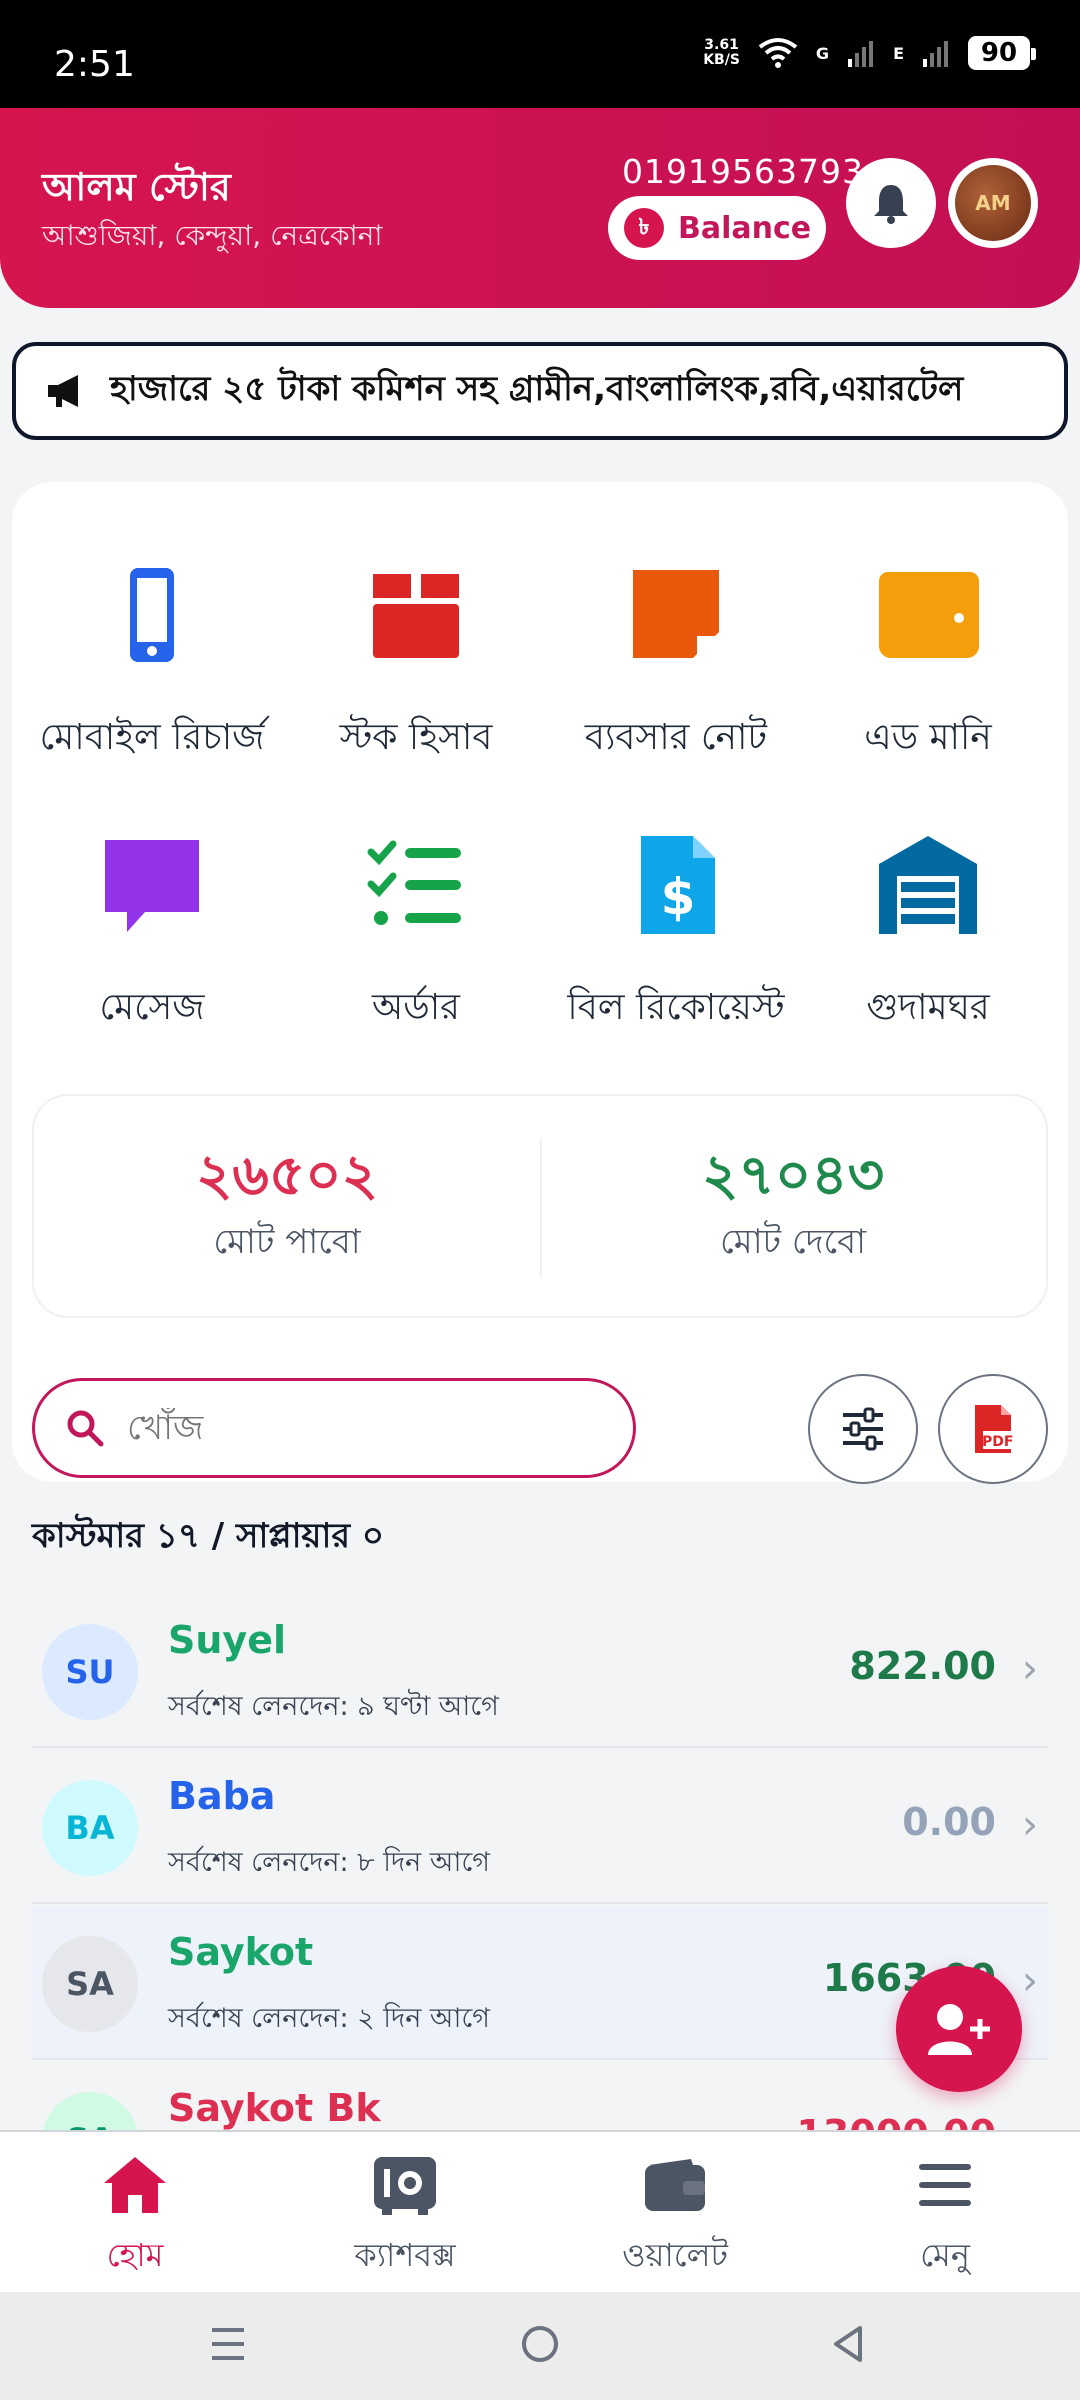  What do you see at coordinates (743, 171) in the screenshot?
I see `shop-phone: 01919563793` at bounding box center [743, 171].